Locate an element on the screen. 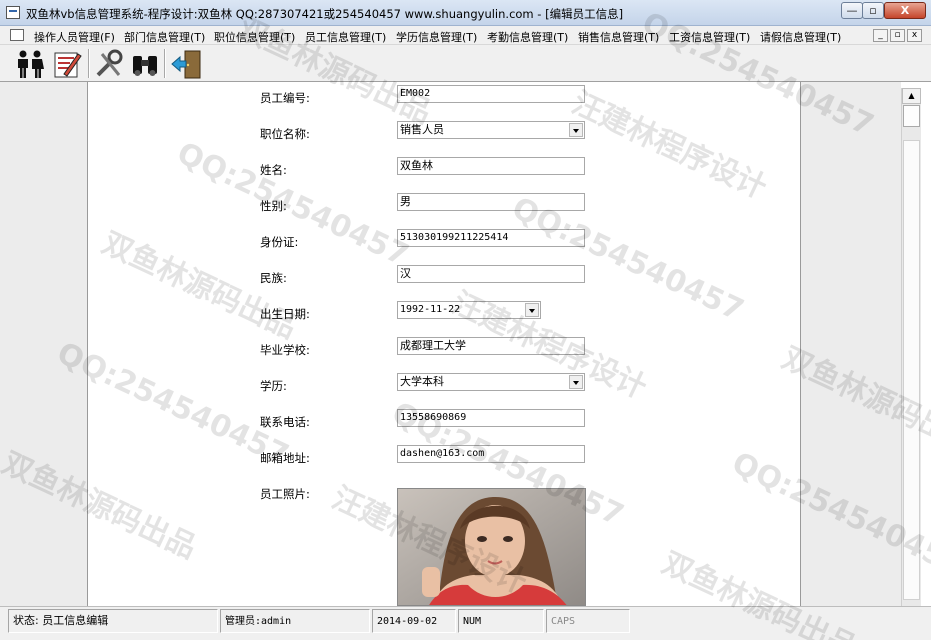 The width and height of the screenshot is (931, 640). maximize-button: ▫ is located at coordinates (873, 10).